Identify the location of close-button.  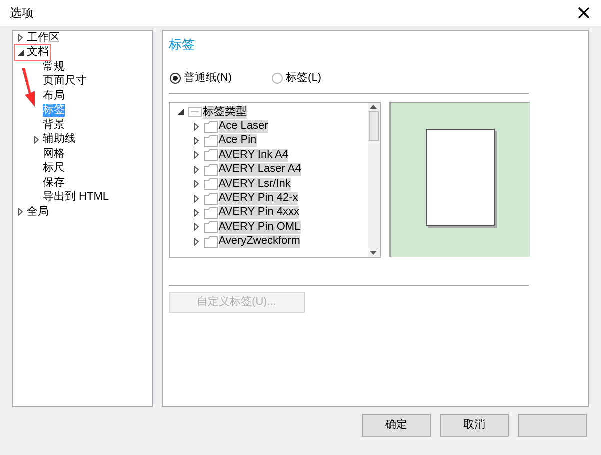
(584, 13).